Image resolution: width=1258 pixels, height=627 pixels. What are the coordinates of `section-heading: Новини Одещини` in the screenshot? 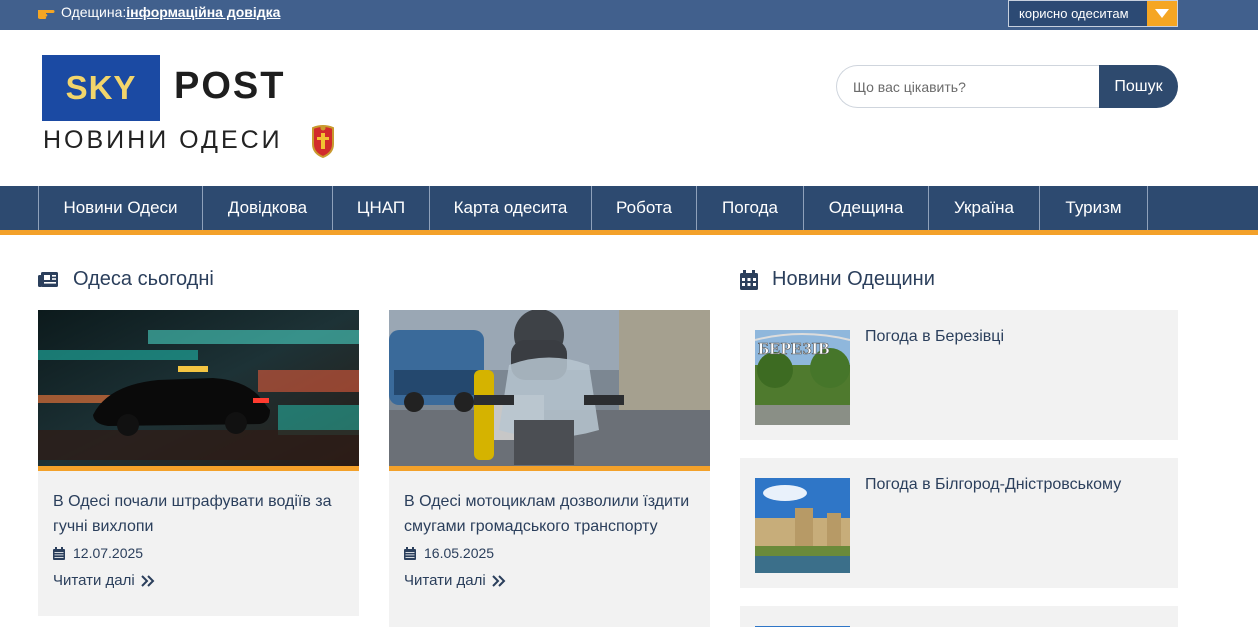 It's located at (853, 279).